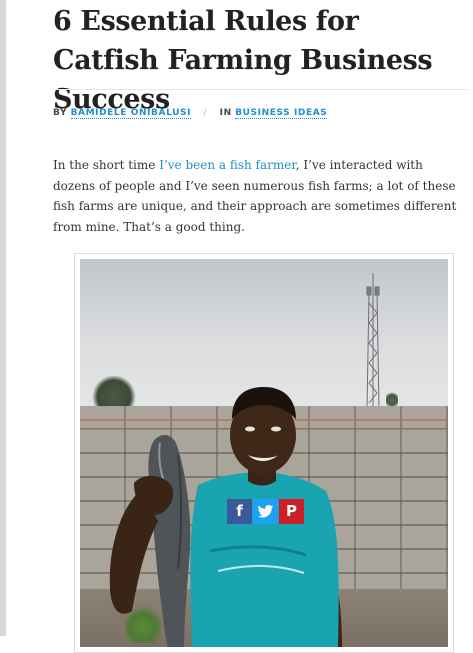 The image size is (473, 653). I want to click on pinterest-share-button: P, so click(291, 511).